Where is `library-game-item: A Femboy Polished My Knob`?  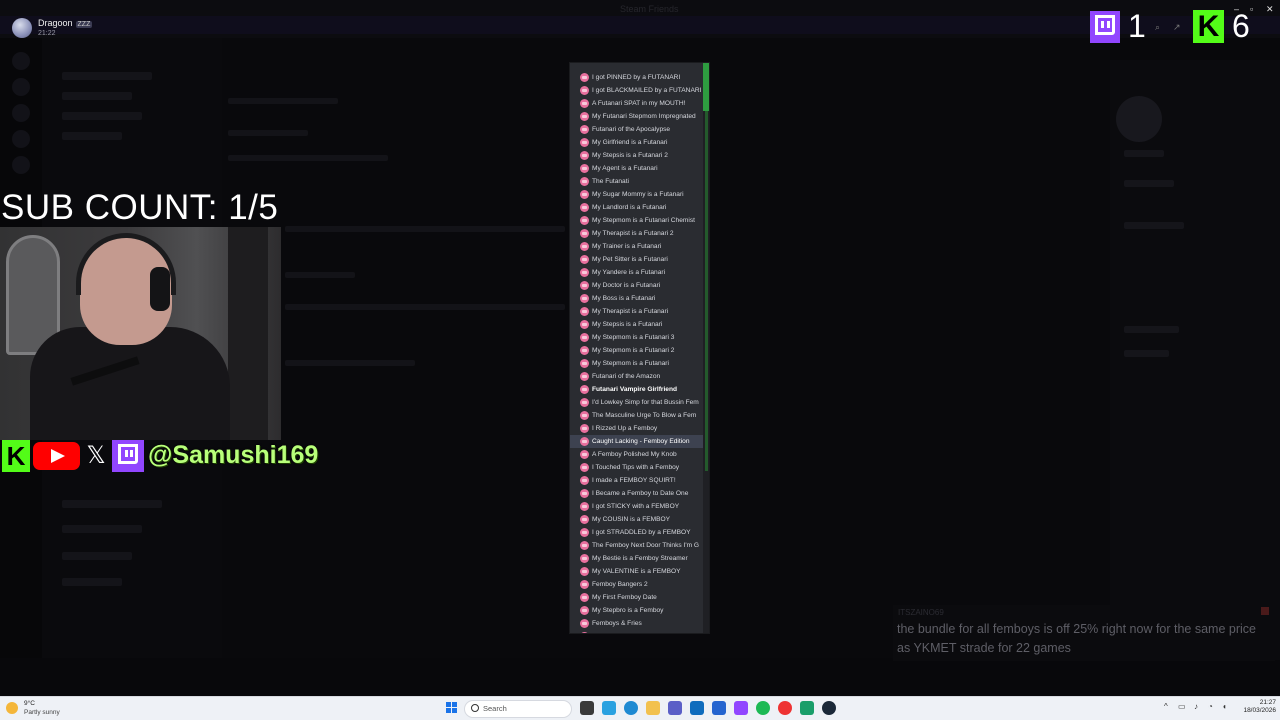 library-game-item: A Femboy Polished My Knob is located at coordinates (637, 454).